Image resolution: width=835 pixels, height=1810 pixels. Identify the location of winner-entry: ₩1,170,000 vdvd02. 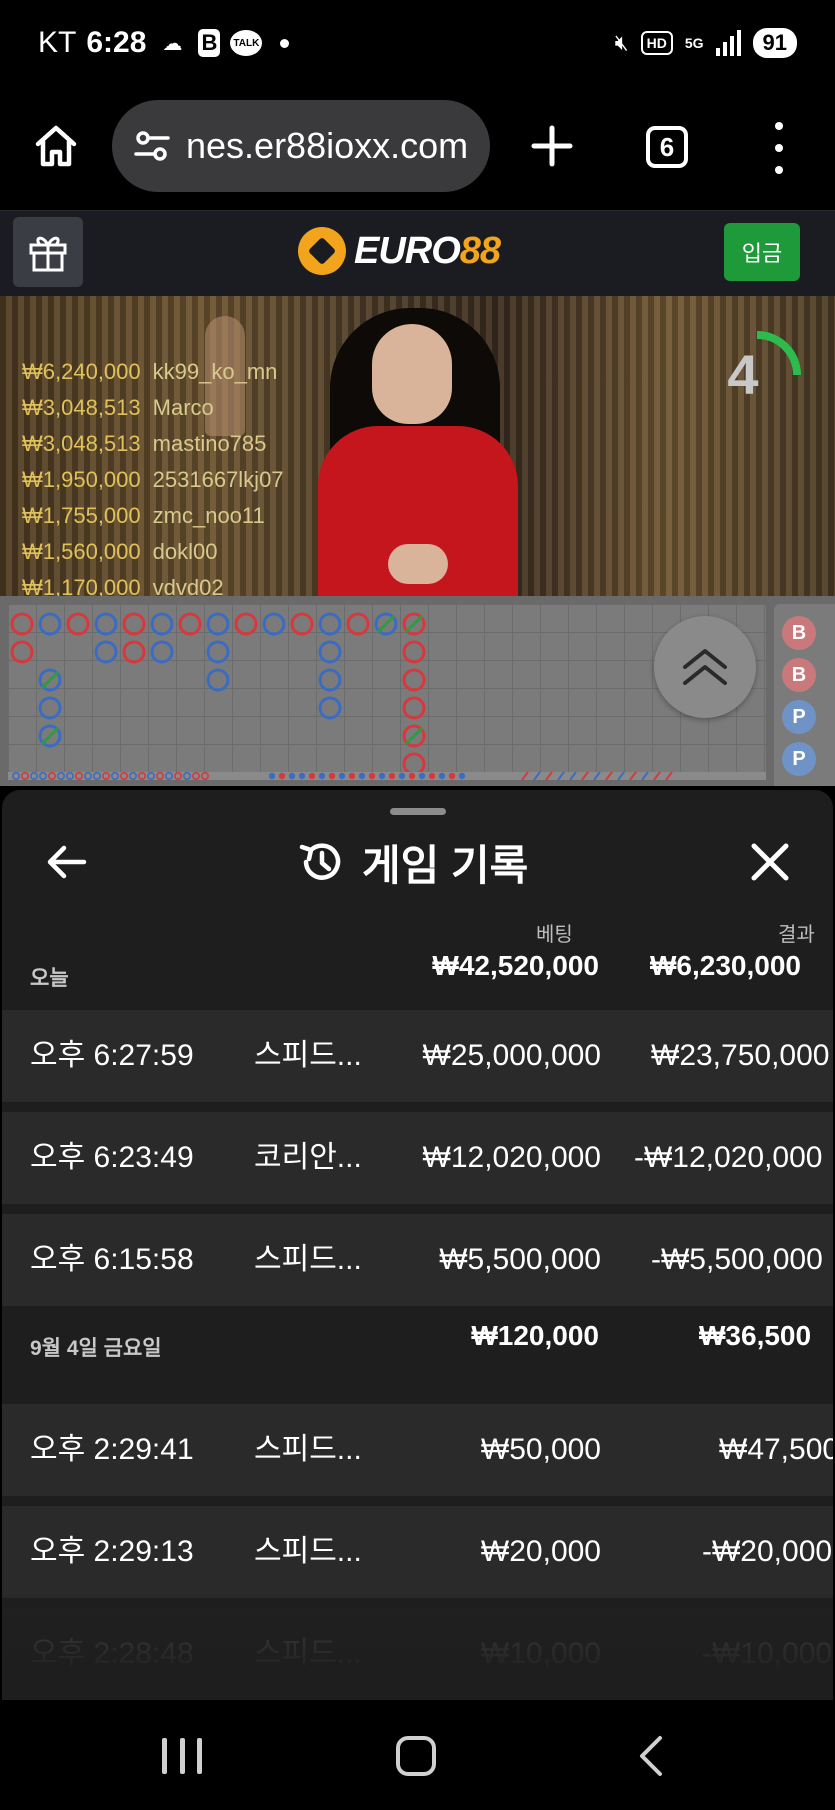
(153, 583).